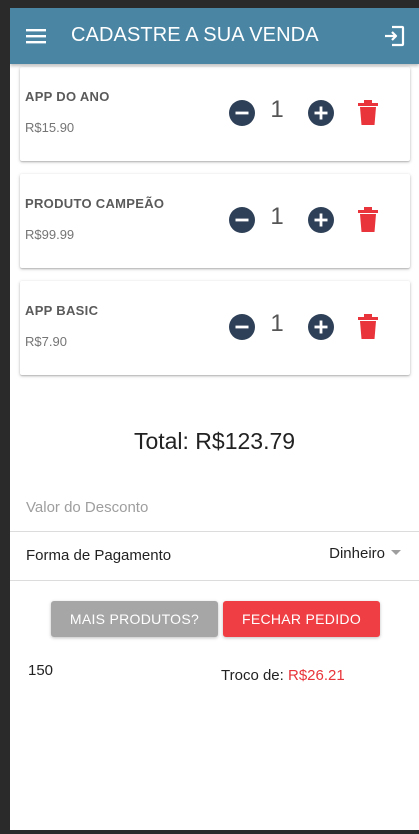  What do you see at coordinates (195, 35) in the screenshot?
I see `page-title: CADASTRE A SUA VENDA` at bounding box center [195, 35].